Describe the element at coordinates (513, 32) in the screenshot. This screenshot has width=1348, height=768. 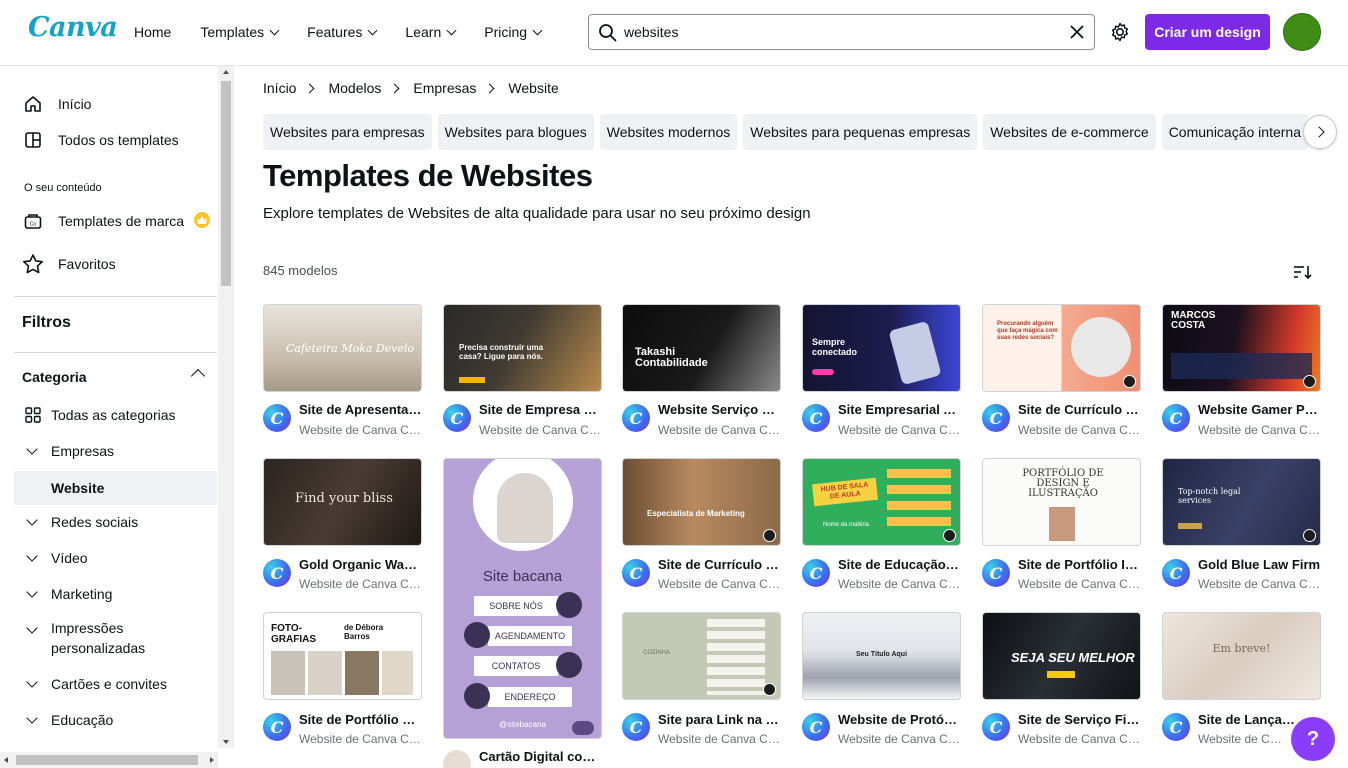
I see `nav-pricing: Pricing` at that location.